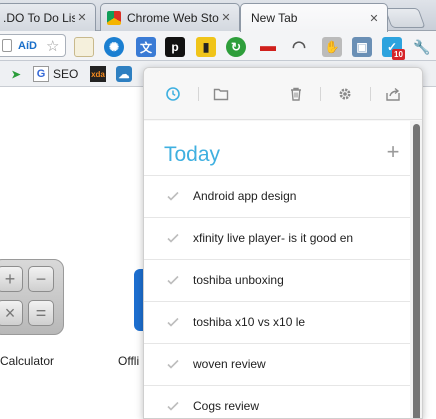  Describe the element at coordinates (273, 238) in the screenshot. I see `task-label: xfinity live player- is it good en` at that location.